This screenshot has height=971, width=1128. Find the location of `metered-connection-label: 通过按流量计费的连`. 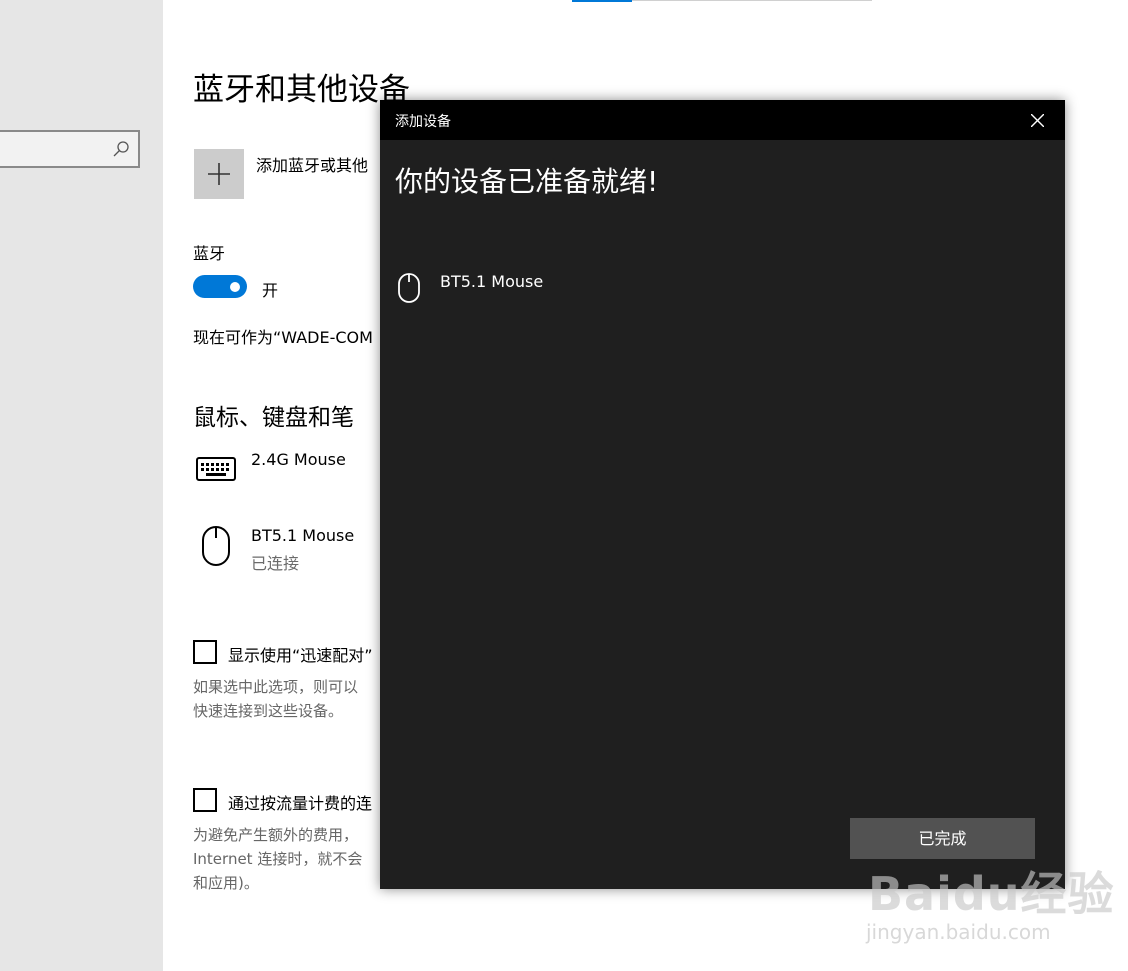

metered-connection-label: 通过按流量计费的连 is located at coordinates (300, 803).